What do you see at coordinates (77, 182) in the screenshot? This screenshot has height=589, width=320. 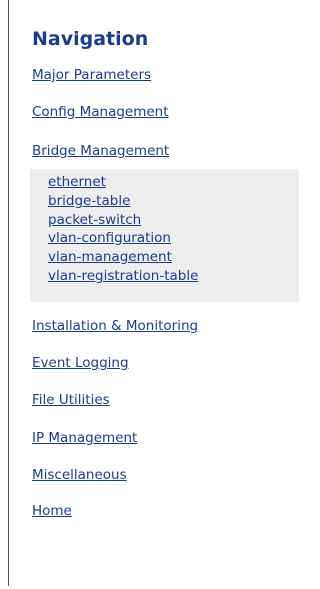 I see `submenu-link-ethernet: ethernet` at bounding box center [77, 182].